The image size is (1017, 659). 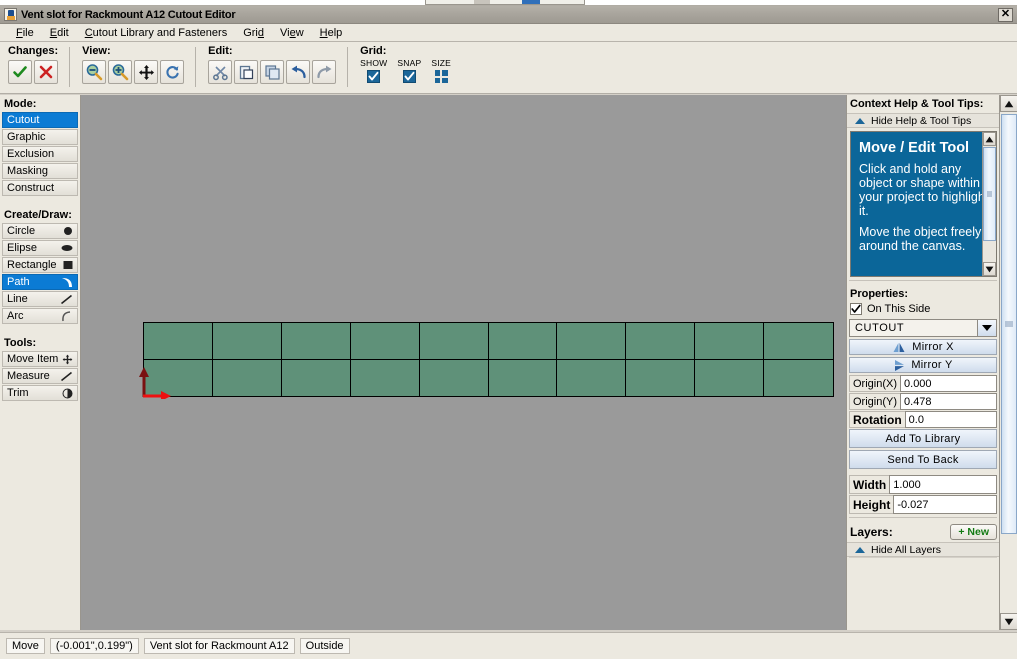 I want to click on vent-slot-grid-shape, so click(x=488, y=359).